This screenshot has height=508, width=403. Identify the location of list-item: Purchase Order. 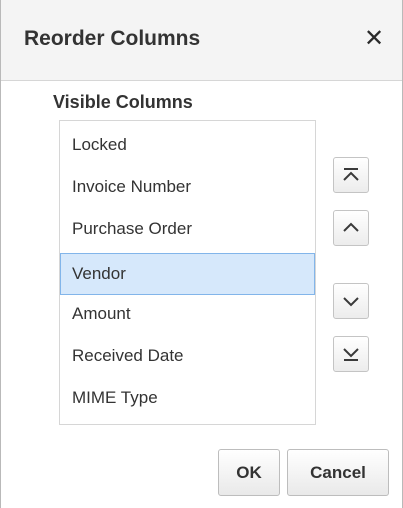
(187, 229).